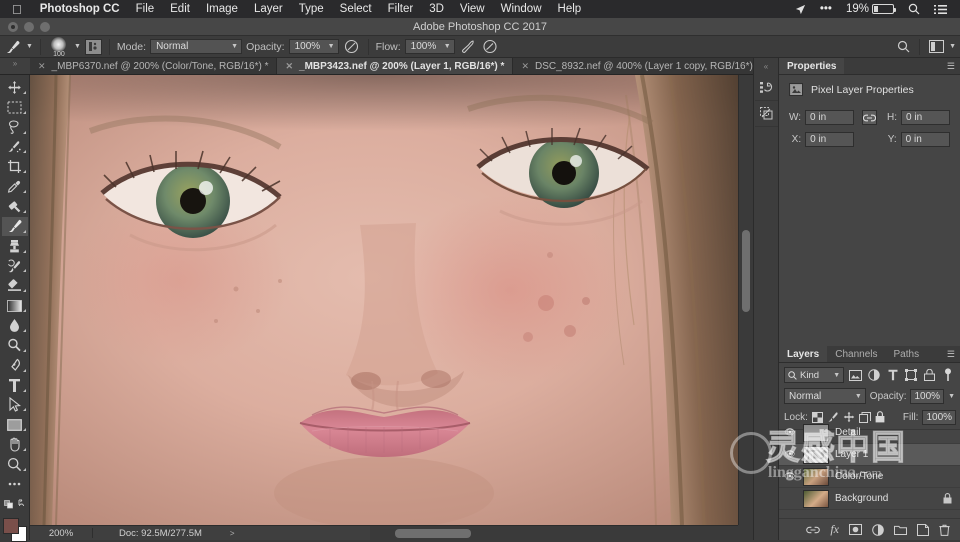 This screenshot has width=960, height=542. What do you see at coordinates (855, 529) in the screenshot?
I see `add-layer-mask-icon` at bounding box center [855, 529].